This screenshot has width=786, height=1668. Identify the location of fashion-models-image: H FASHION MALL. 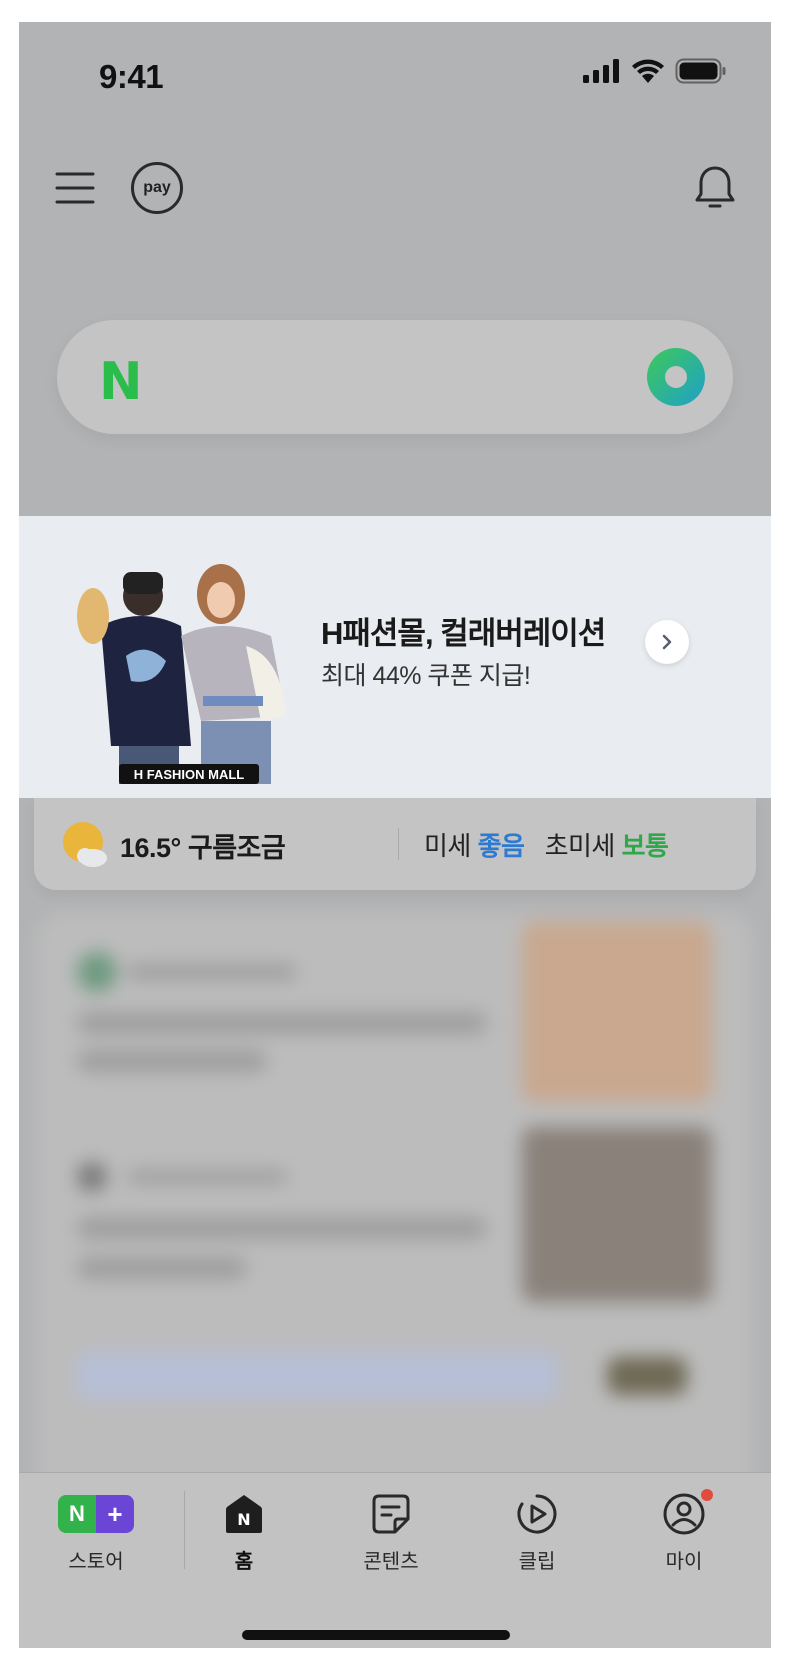
(181, 674).